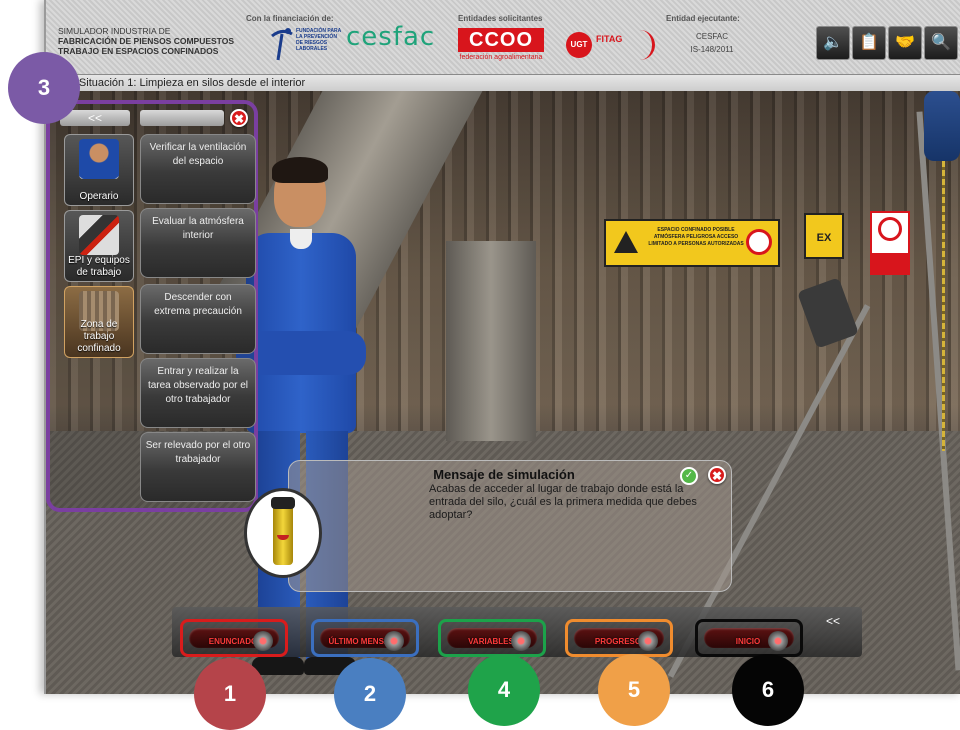 The image size is (960, 730). I want to click on action-evaluate-atmosphere: Evaluar la atmósfera interior, so click(198, 243).